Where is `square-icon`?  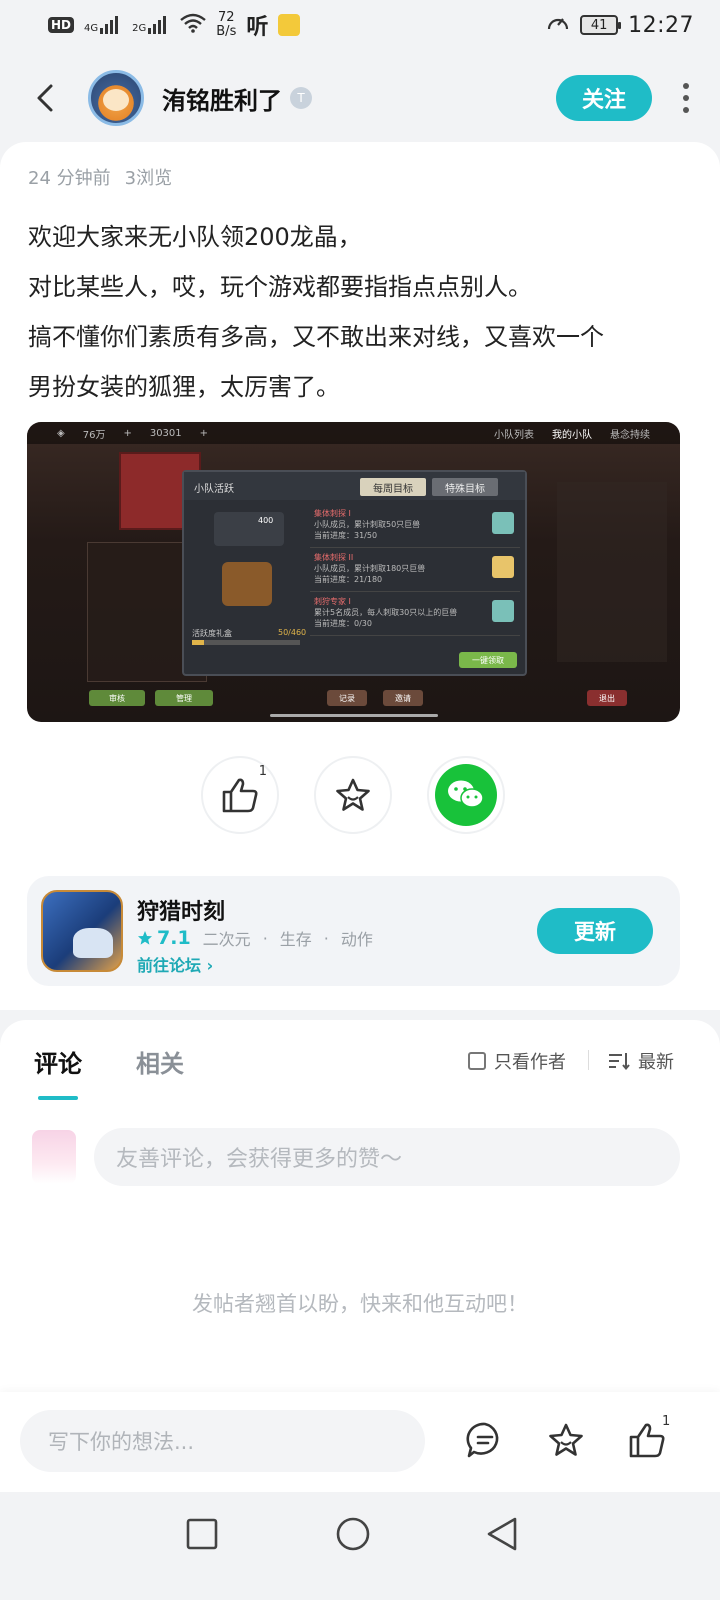
square-icon is located at coordinates (202, 1534).